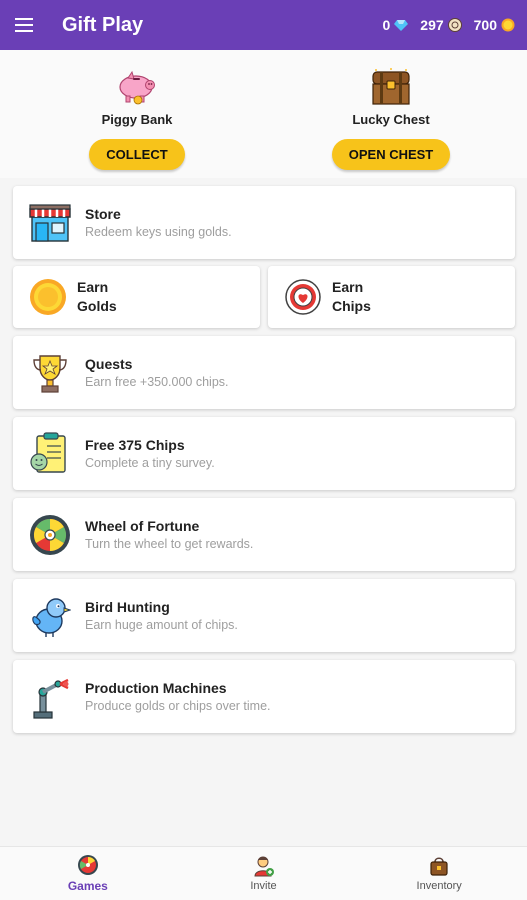 The width and height of the screenshot is (527, 900). I want to click on menu-button, so click(25, 25).